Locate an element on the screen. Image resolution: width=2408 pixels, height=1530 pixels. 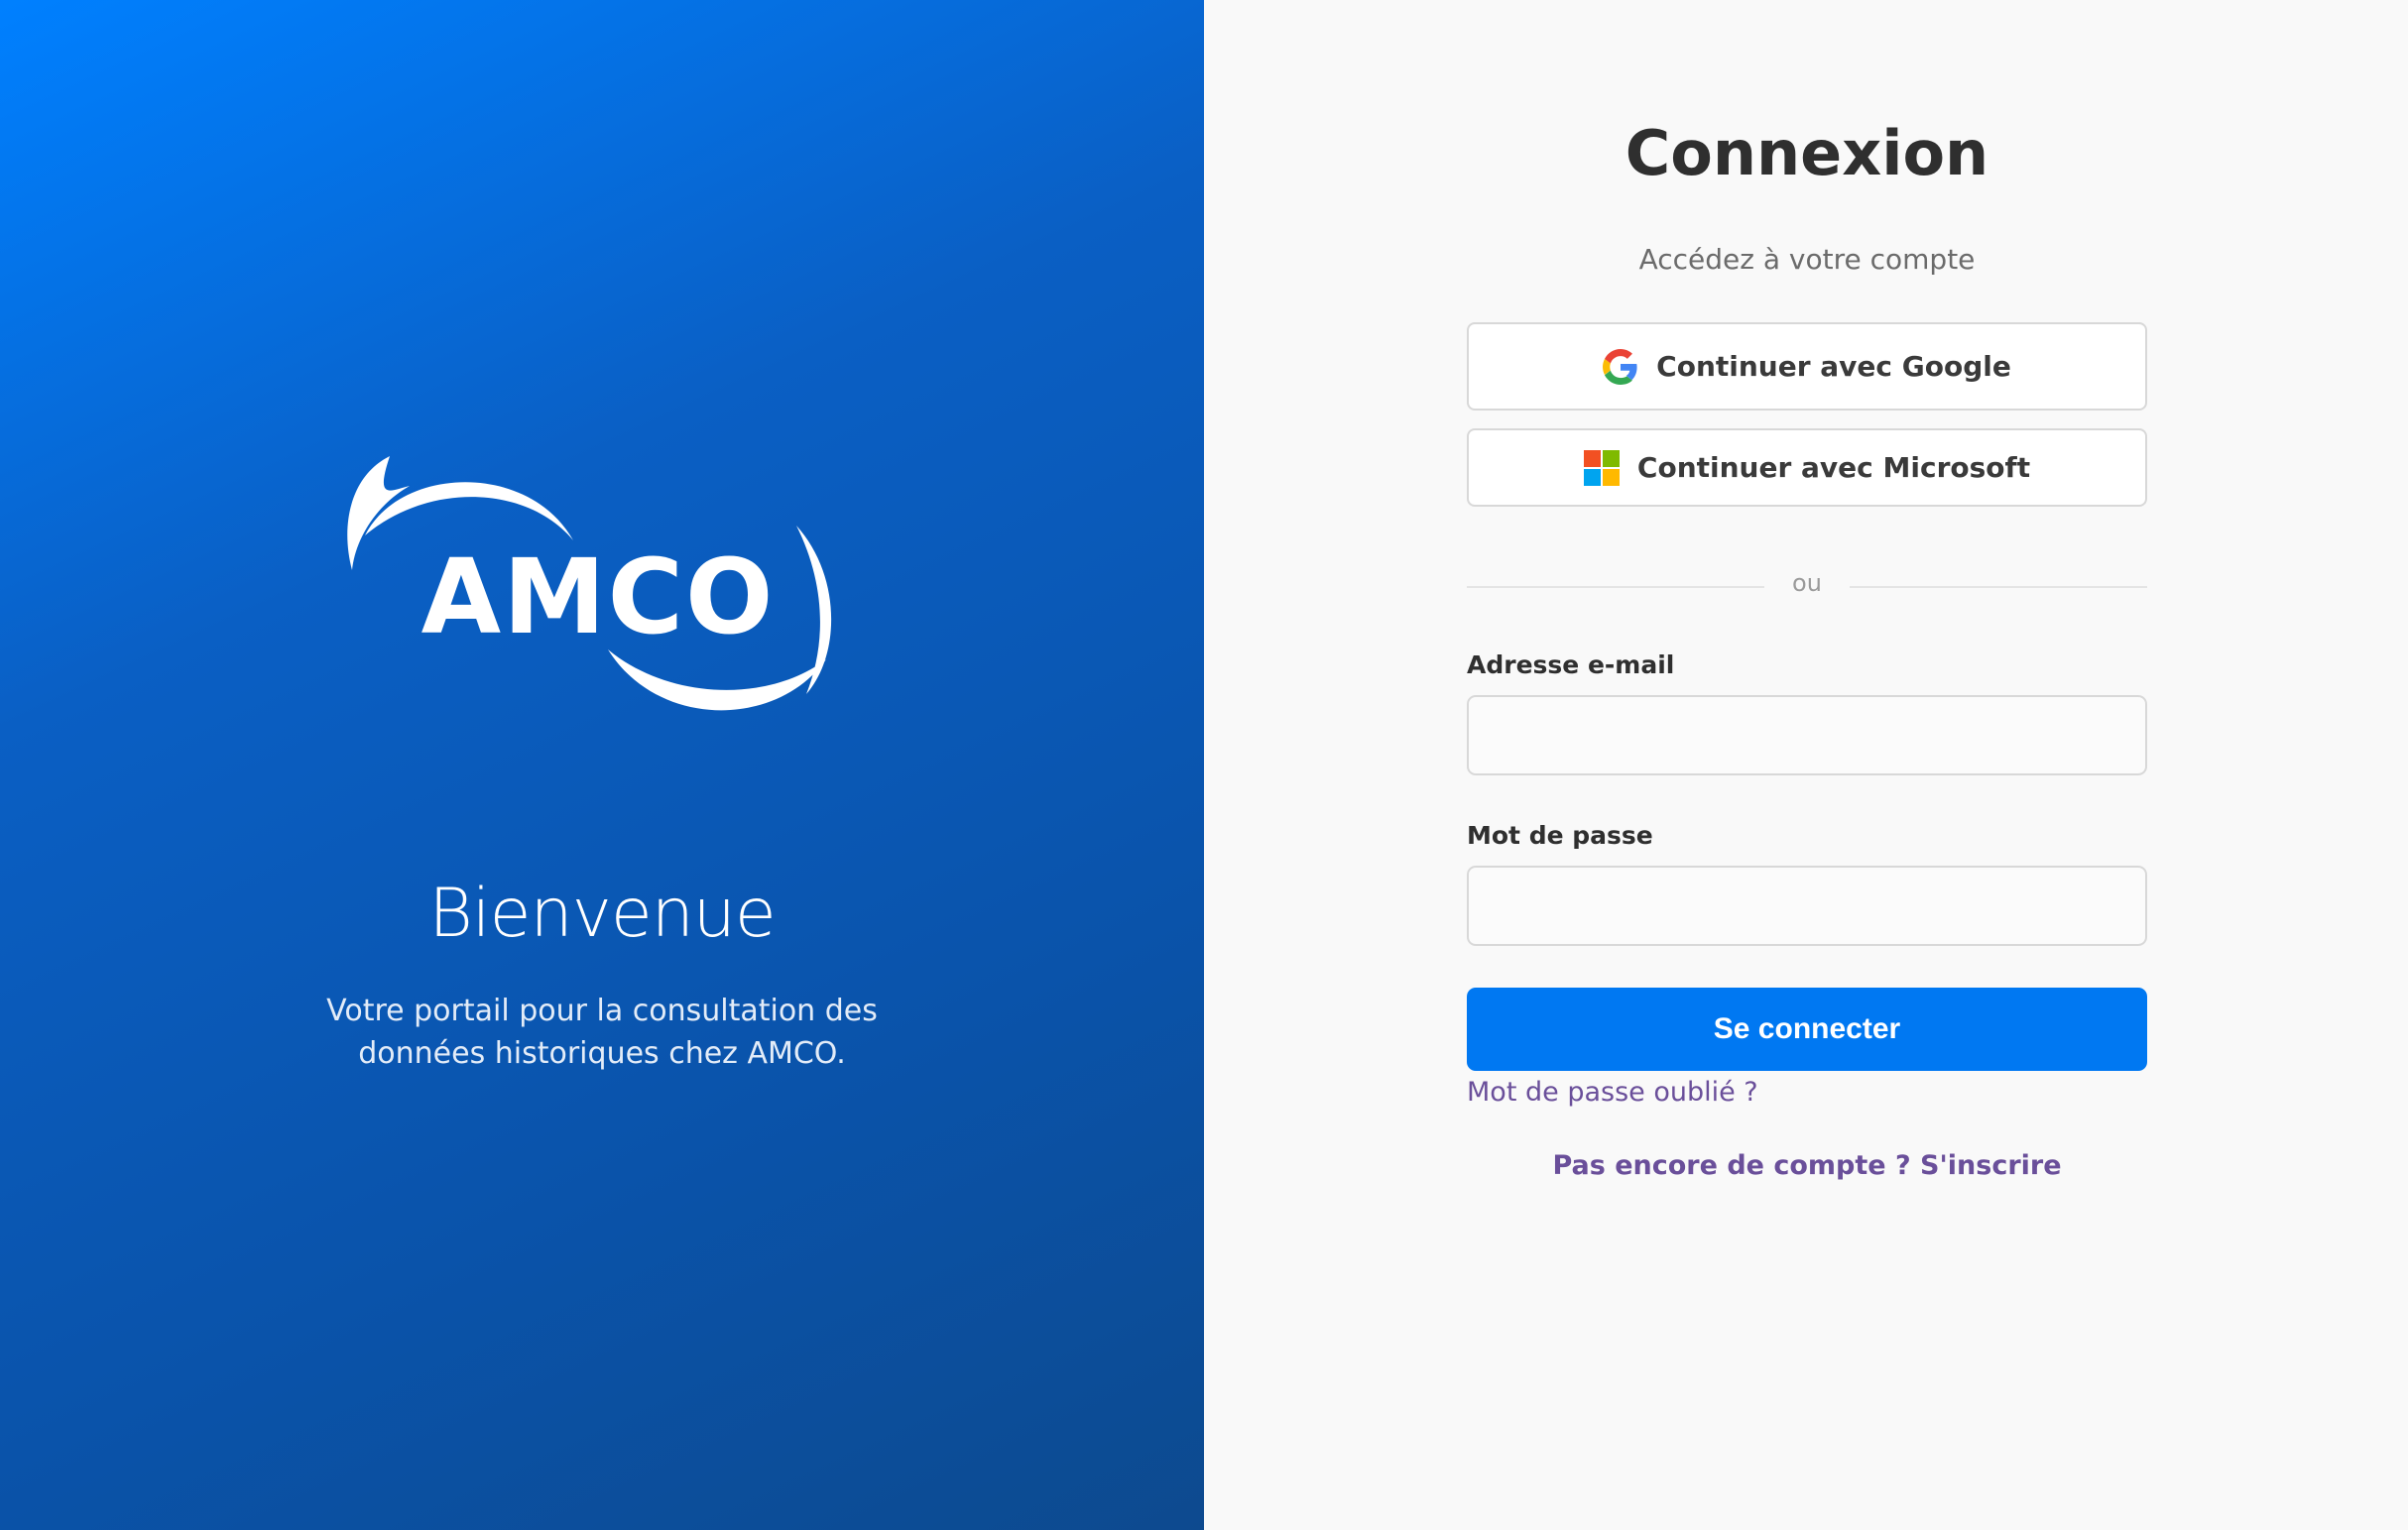
page-title: Connexion is located at coordinates (1807, 153).